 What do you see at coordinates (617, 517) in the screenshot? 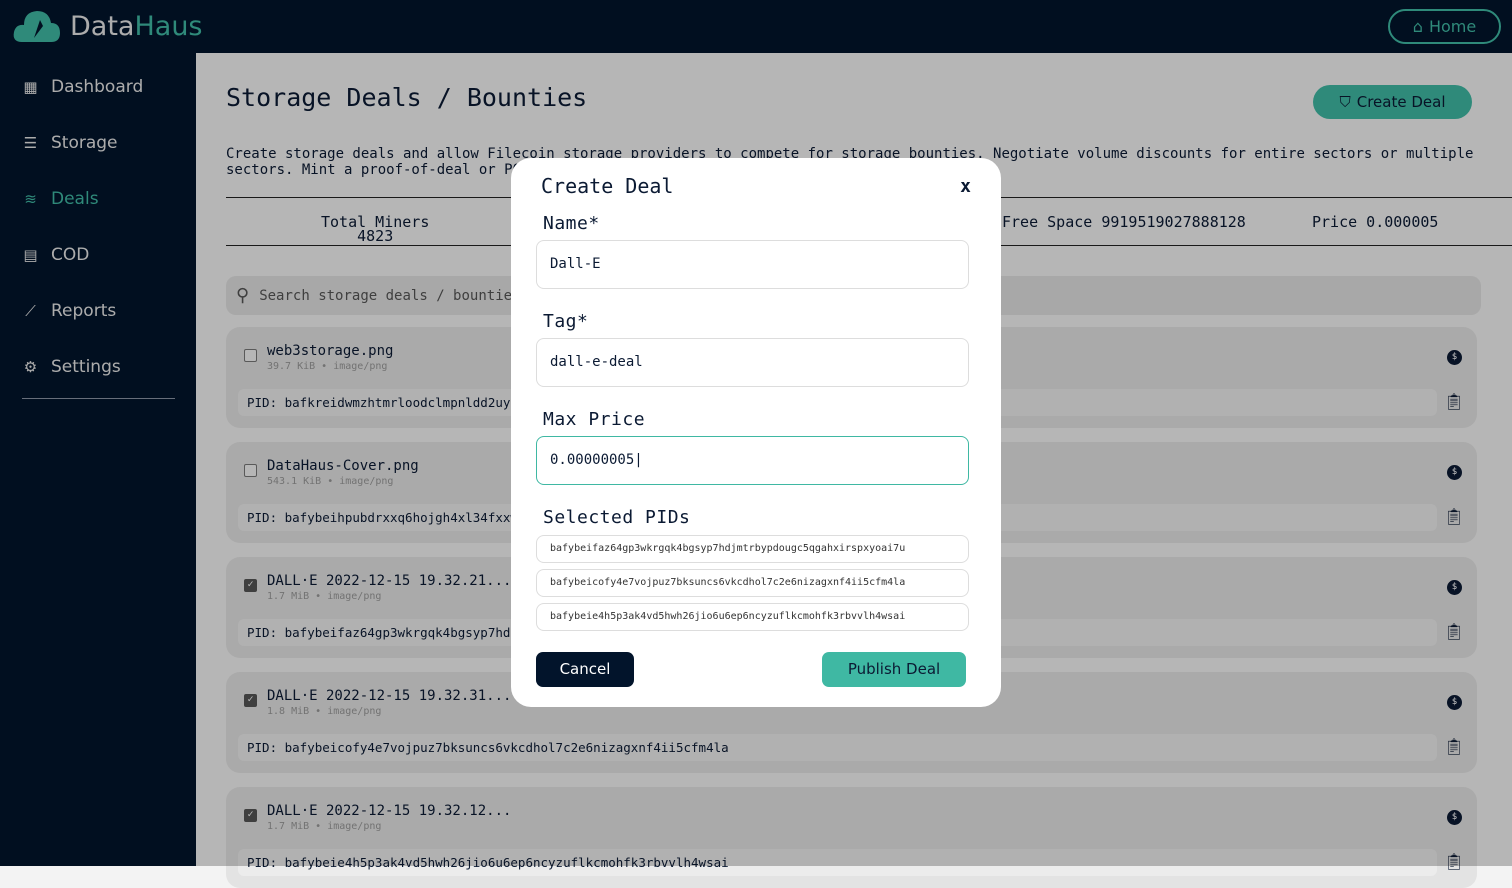
I see `selected-pids-label: Selected PIDs` at bounding box center [617, 517].